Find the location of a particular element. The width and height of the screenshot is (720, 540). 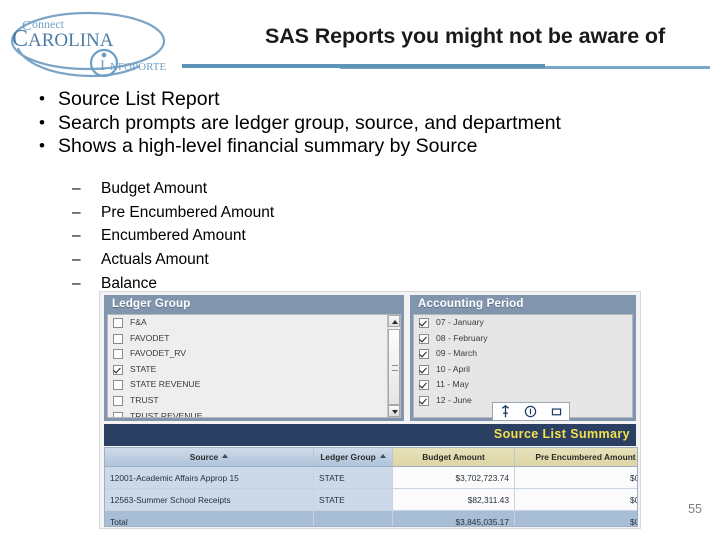

bullet-text: Source List Report is located at coordinates (139, 99).